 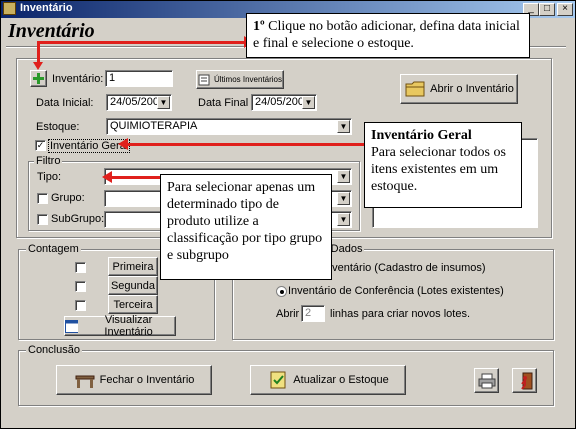 I want to click on clipboard-check-icon, so click(x=278, y=380).